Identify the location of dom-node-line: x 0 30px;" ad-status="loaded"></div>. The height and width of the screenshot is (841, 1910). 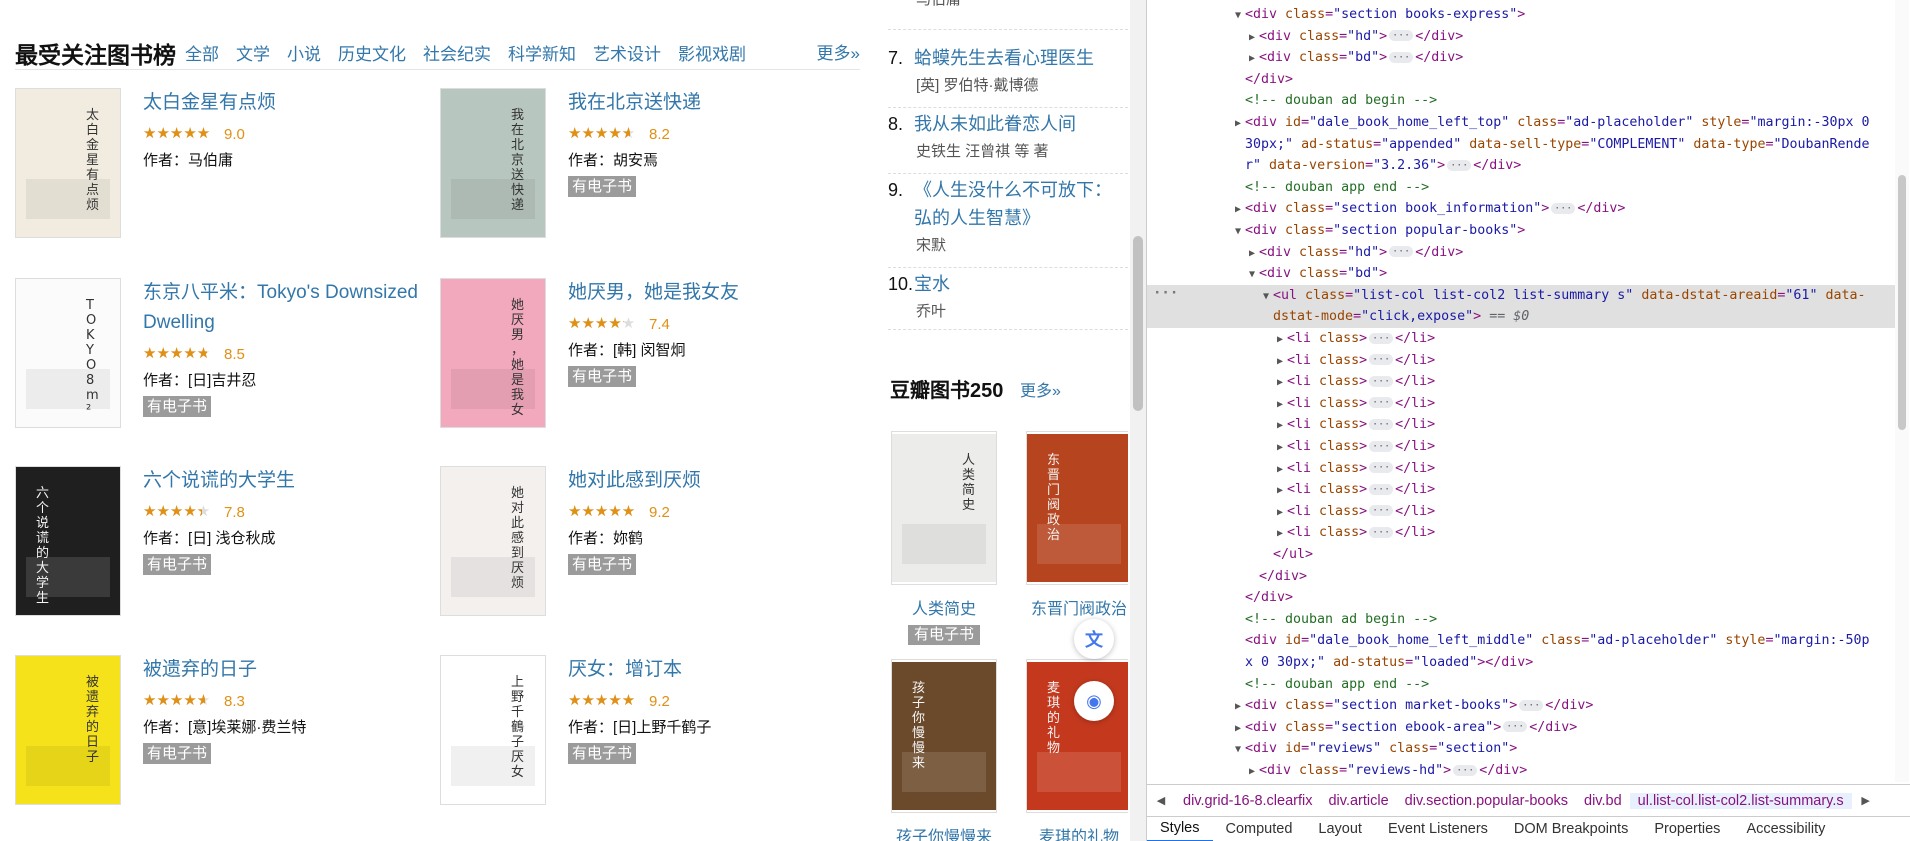
(1521, 663).